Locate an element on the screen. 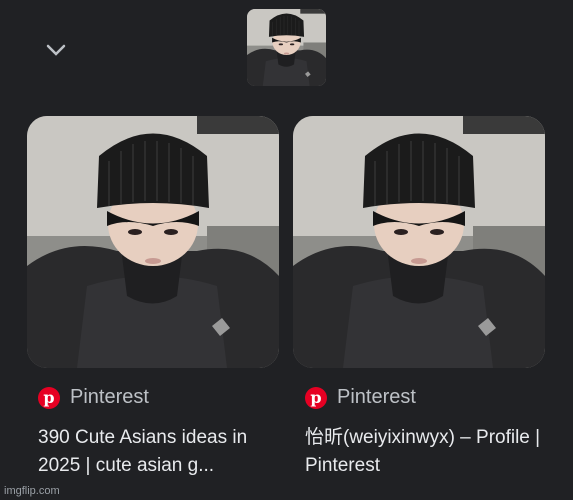 This screenshot has width=573, height=500. collapse-button is located at coordinates (56, 50).